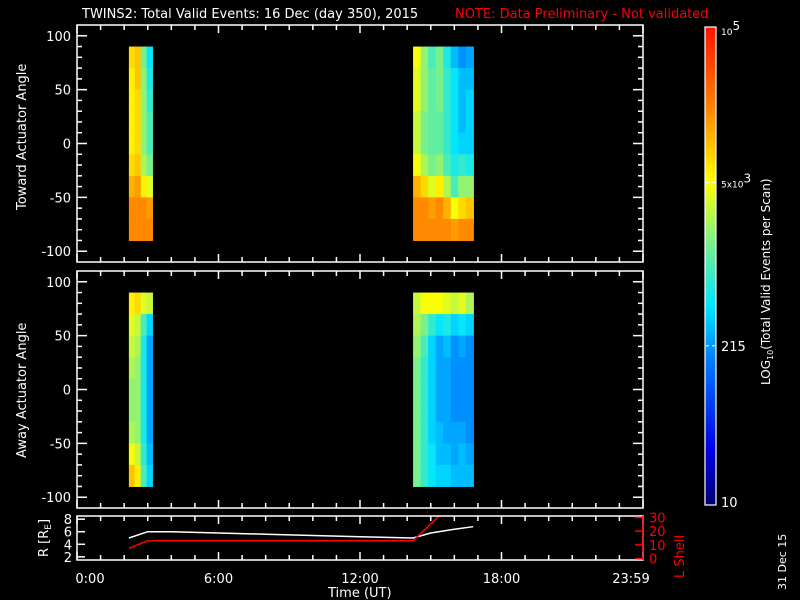 The image size is (800, 600). I want to click on colorbar-tick-label: 105, so click(730, 28).